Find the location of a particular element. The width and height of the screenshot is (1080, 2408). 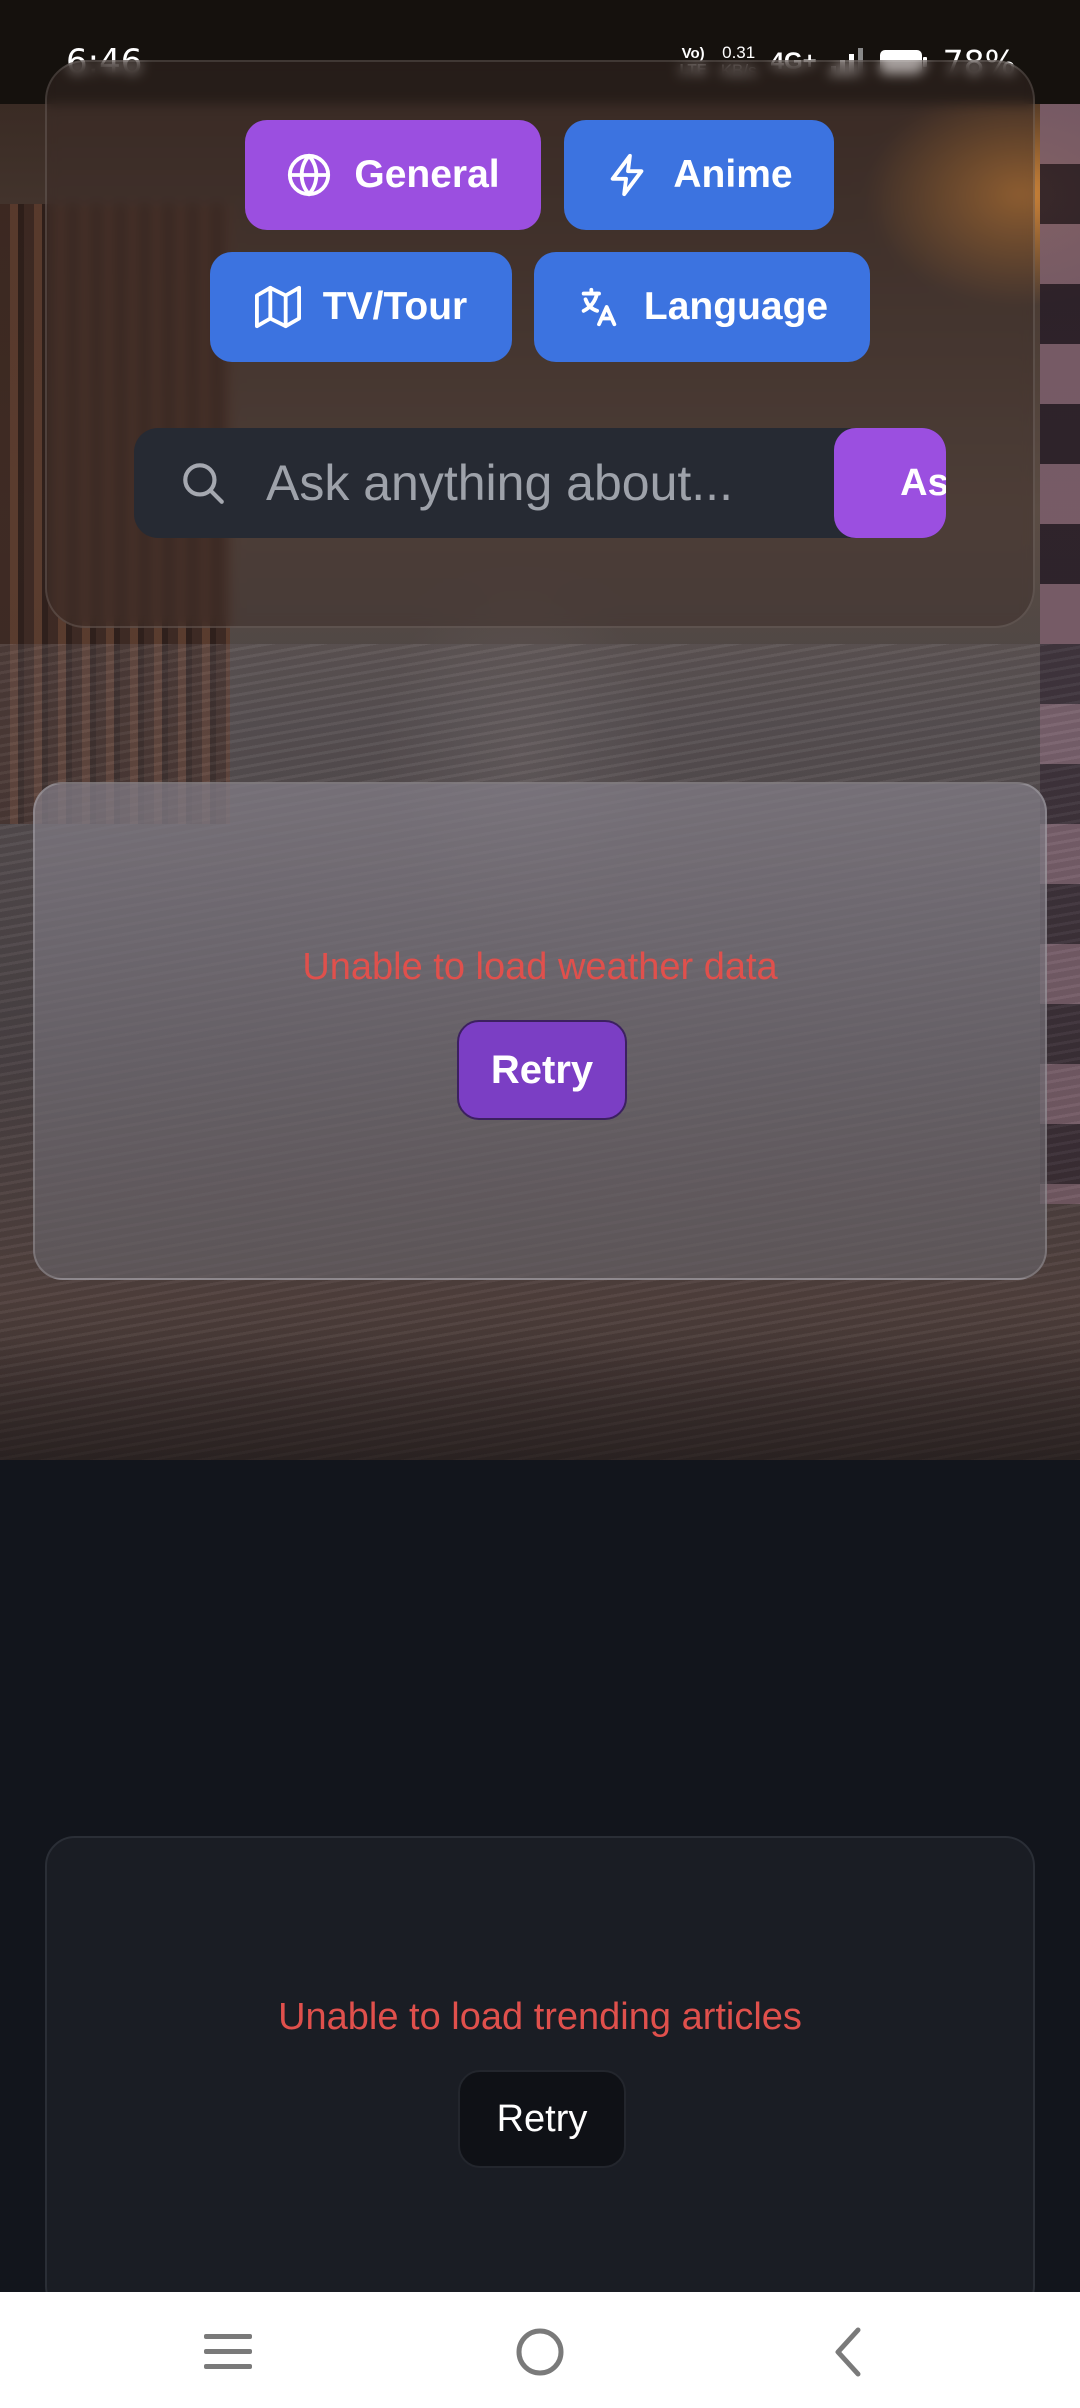

back-chevron-icon is located at coordinates (848, 2352).